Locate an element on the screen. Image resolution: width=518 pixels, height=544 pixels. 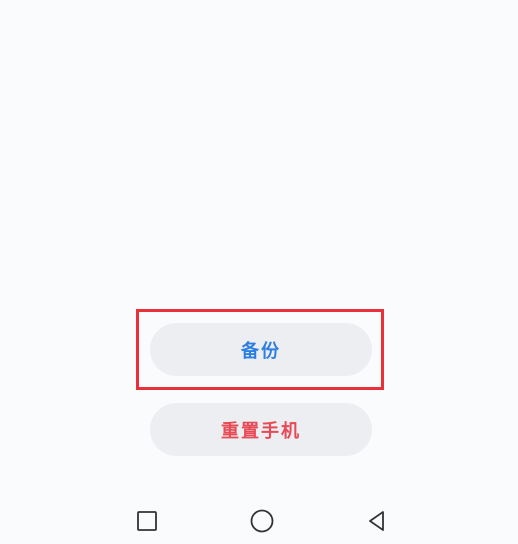
recent-apps-button is located at coordinates (147, 521).